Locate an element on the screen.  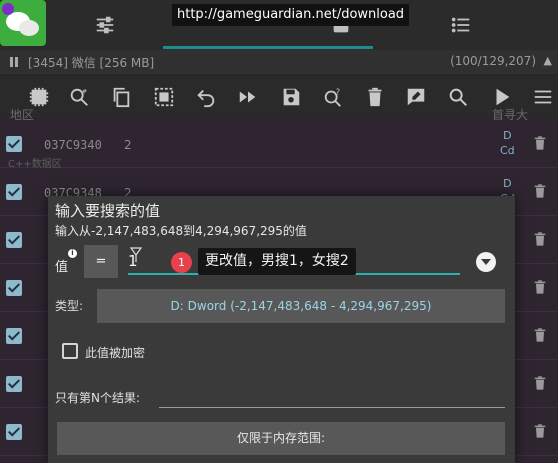
play-icon is located at coordinates (502, 97).